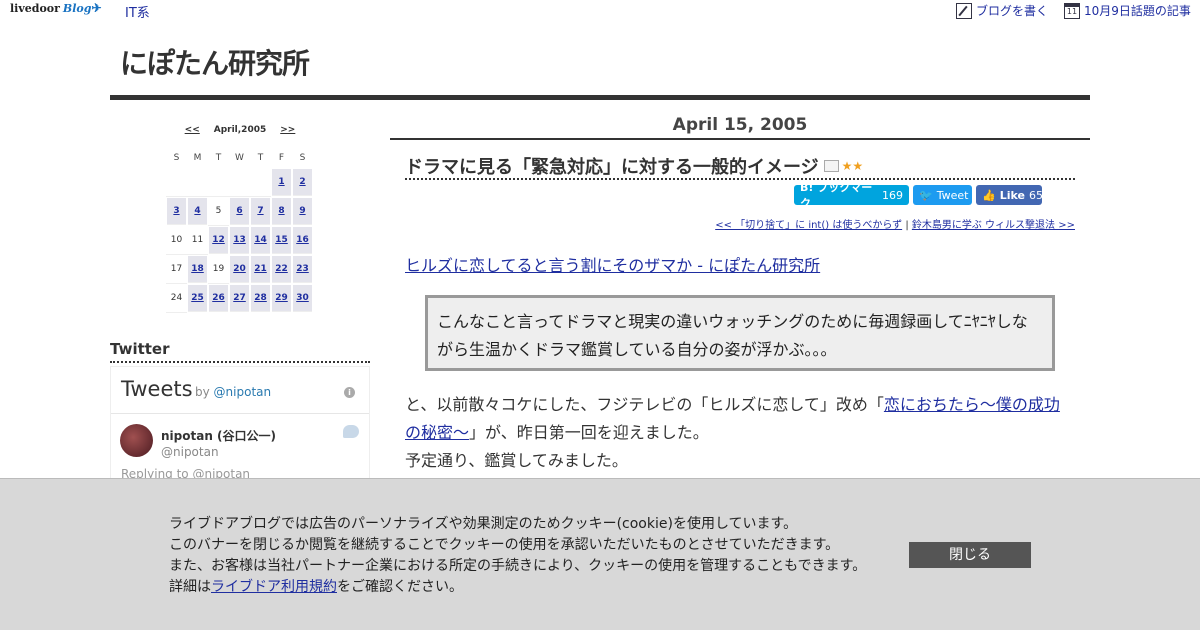 Image resolution: width=1200 pixels, height=630 pixels. Describe the element at coordinates (239, 298) in the screenshot. I see `calendar-day-link: 27` at that location.